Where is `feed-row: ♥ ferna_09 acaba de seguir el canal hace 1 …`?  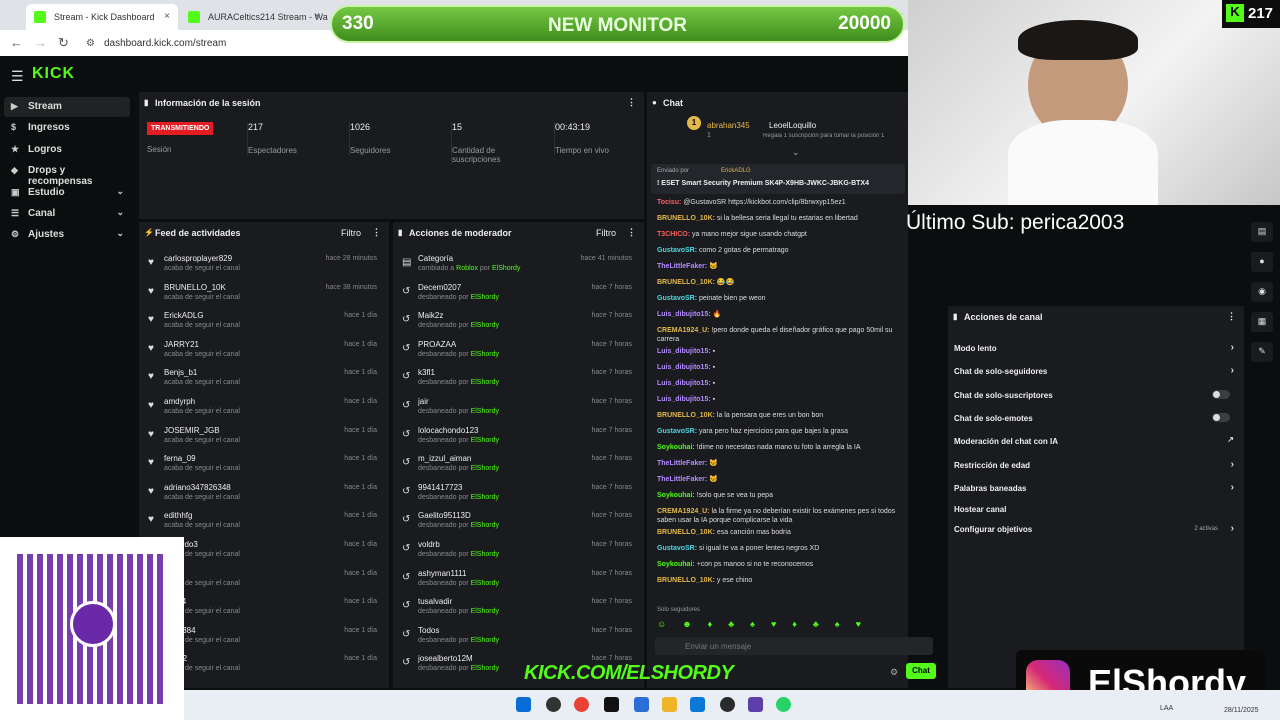 feed-row: ♥ ferna_09 acaba de seguir el canal hace 1 … is located at coordinates (264, 464).